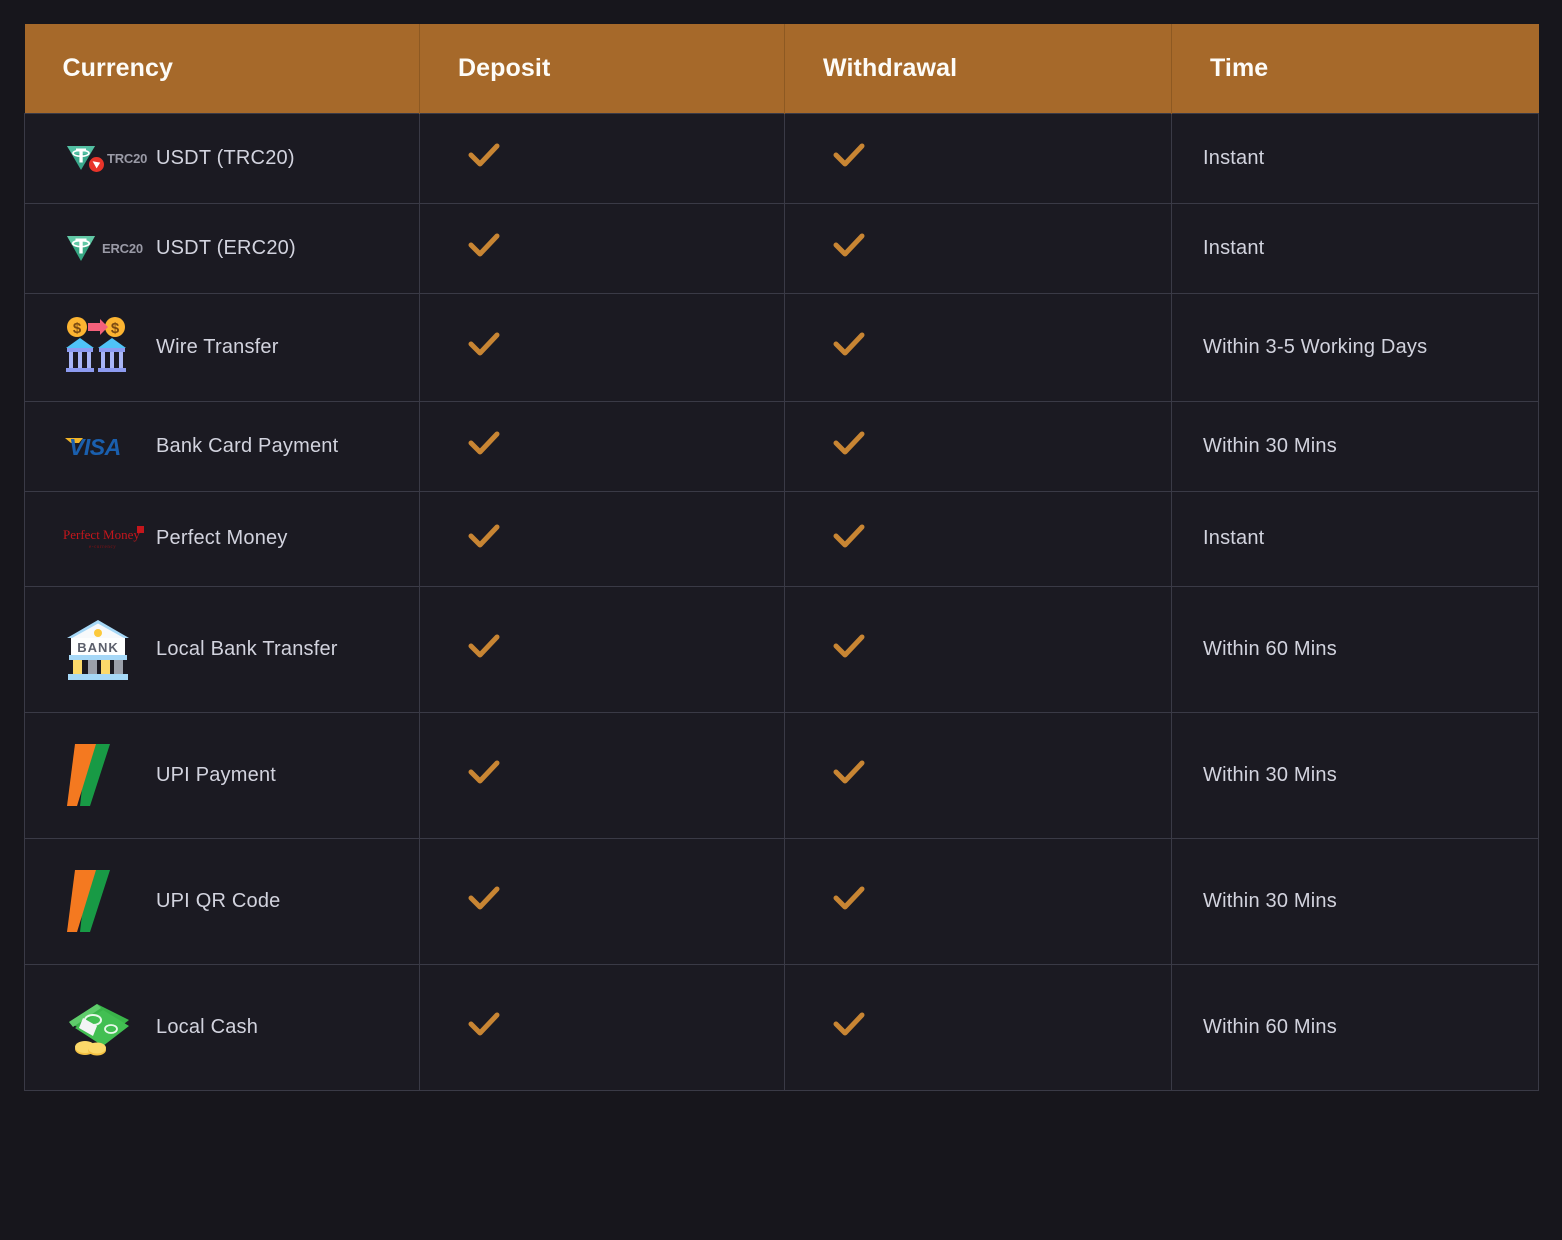 Image resolution: width=1562 pixels, height=1240 pixels. What do you see at coordinates (978, 68) in the screenshot?
I see `column-header-withdrawal: Withdrawal` at bounding box center [978, 68].